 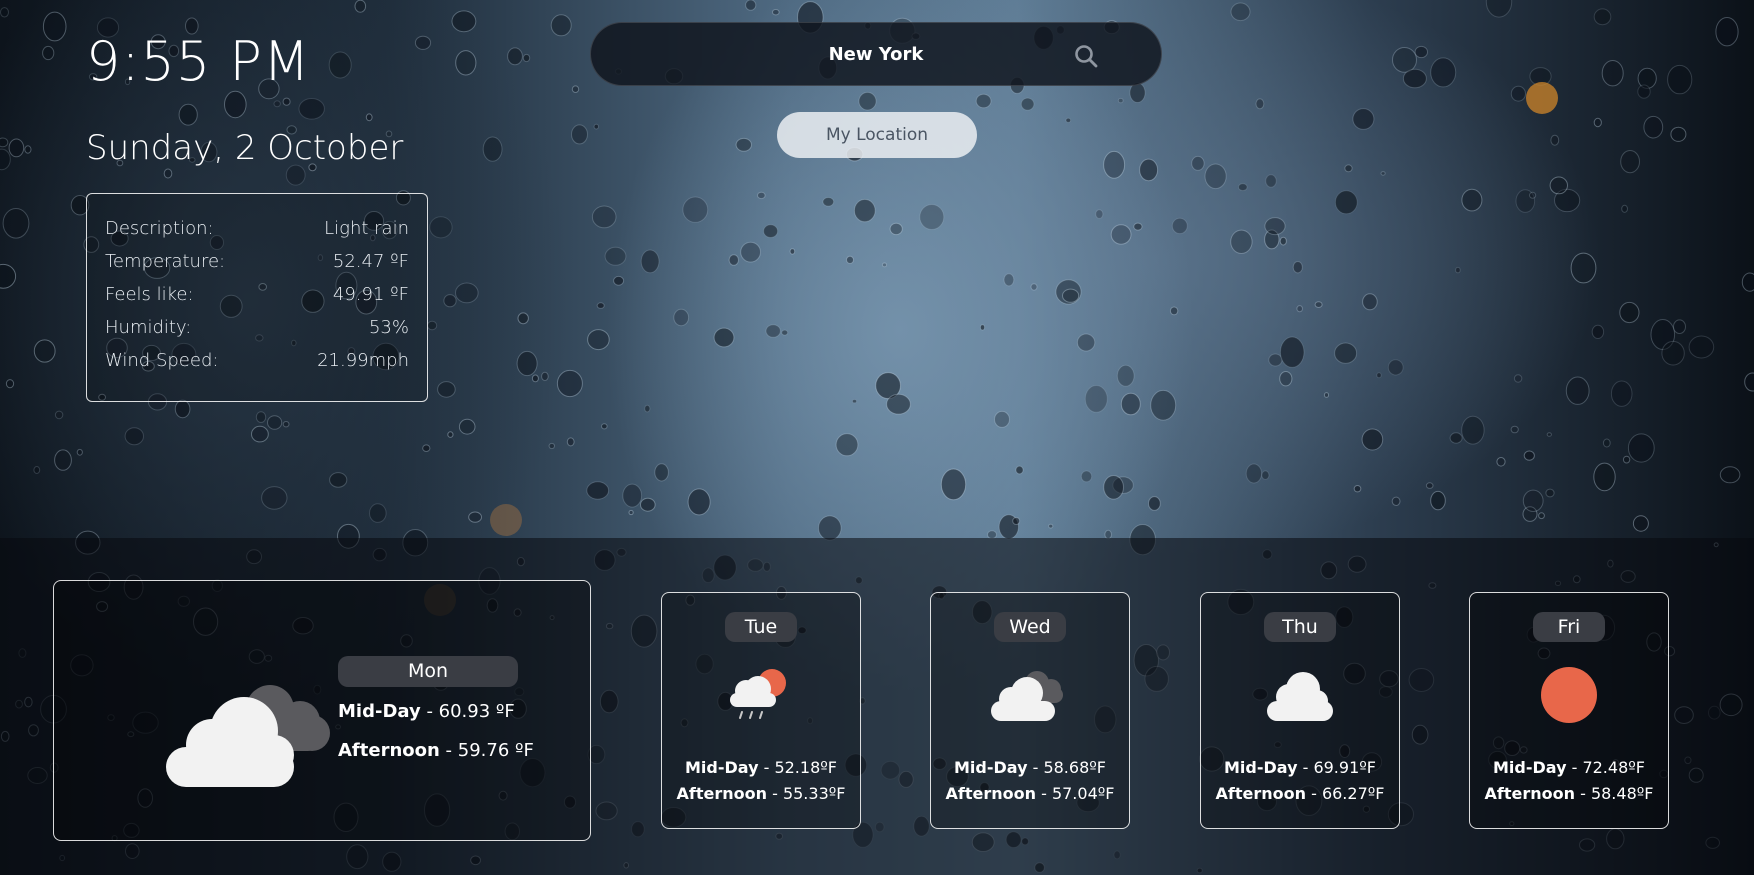 I want to click on forecast-midday: Mid-Day - 72.48ºF, so click(x=1568, y=767).